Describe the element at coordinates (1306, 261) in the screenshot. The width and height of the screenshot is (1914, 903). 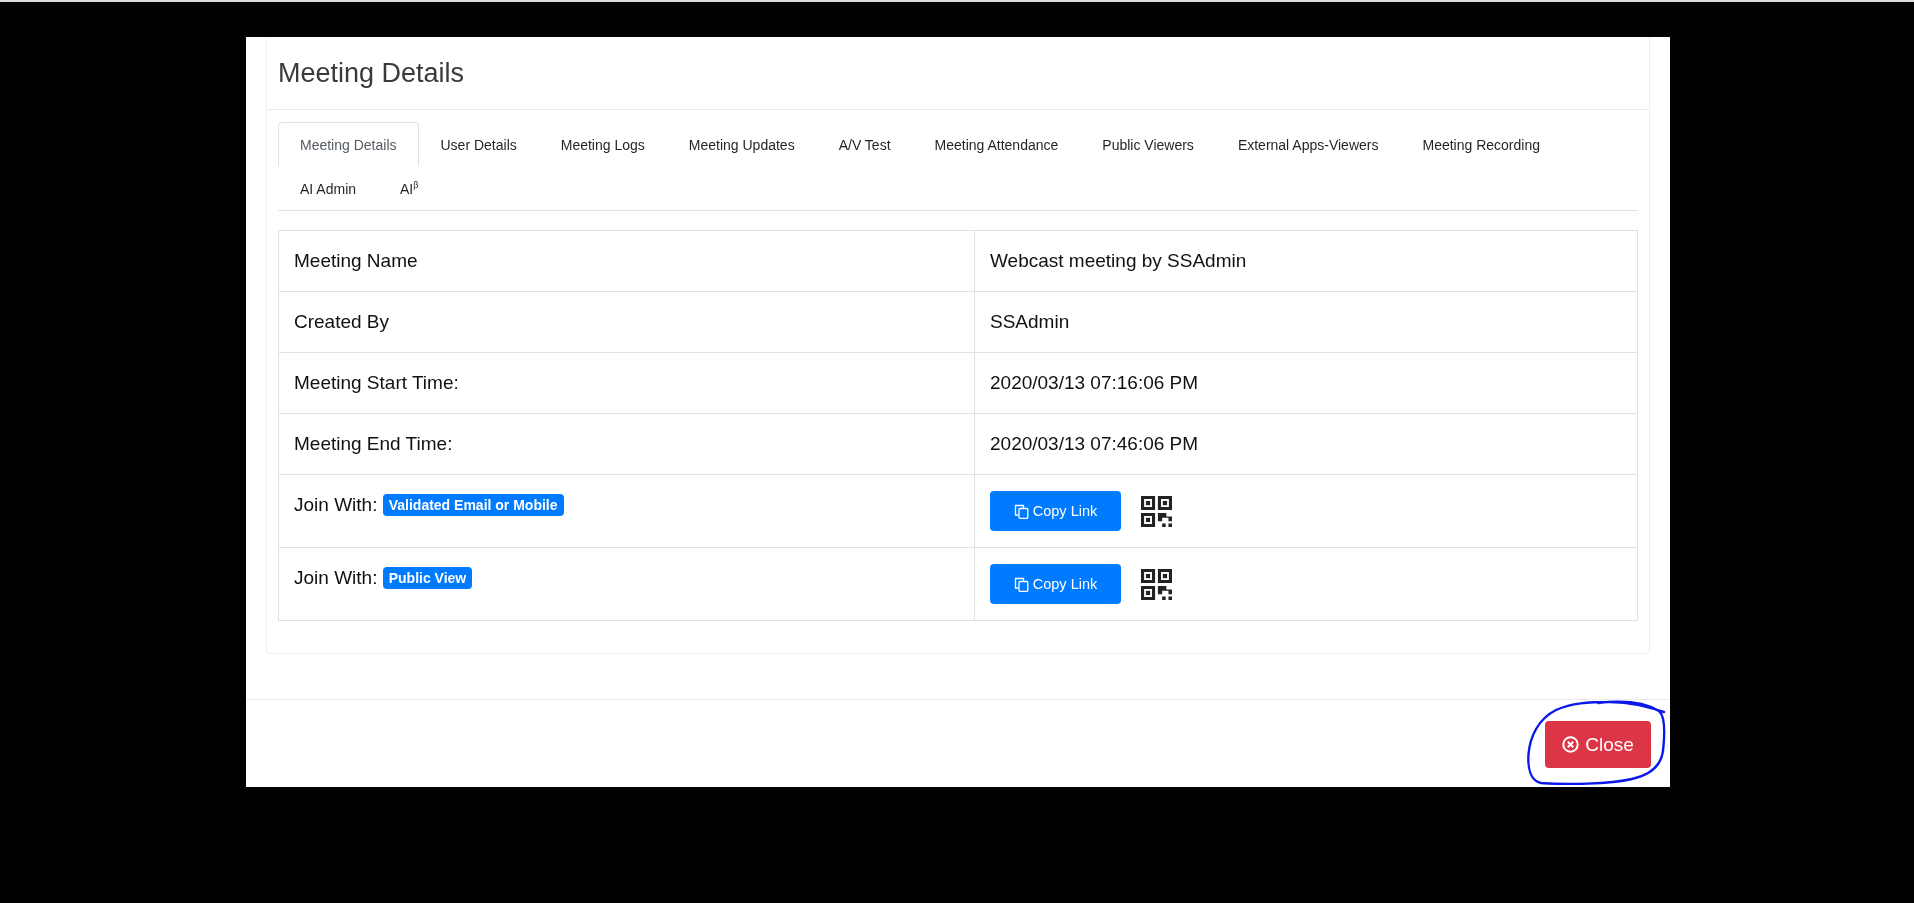
I see `table-cell: Webcast meeting by SSAdmin` at that location.